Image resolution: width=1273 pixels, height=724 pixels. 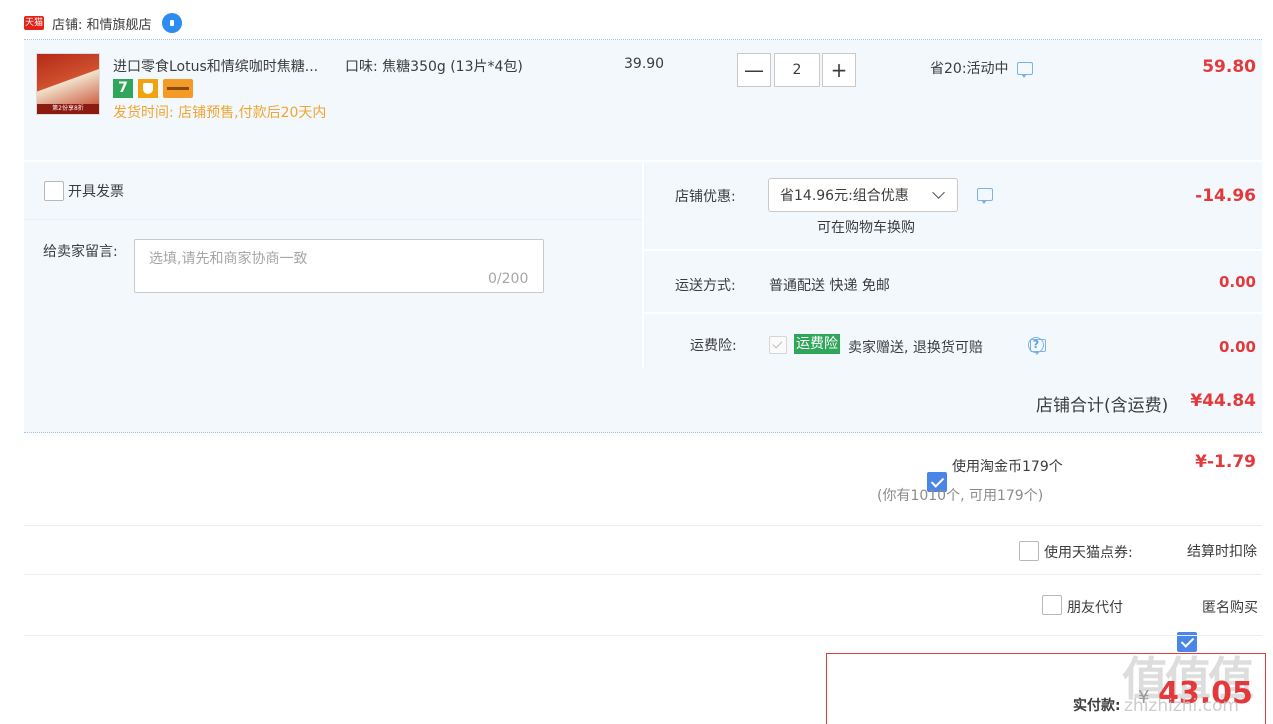 I want to click on invoice-checkbox, so click(x=54, y=191).